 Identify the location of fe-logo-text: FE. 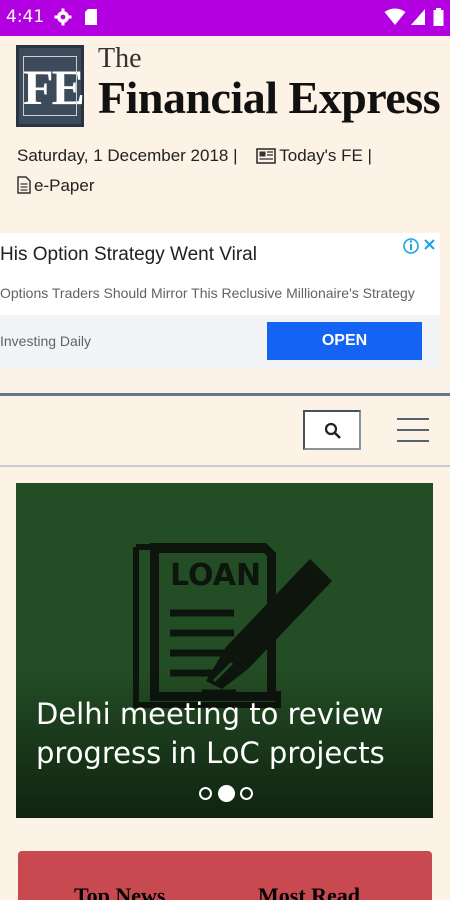
(54, 87).